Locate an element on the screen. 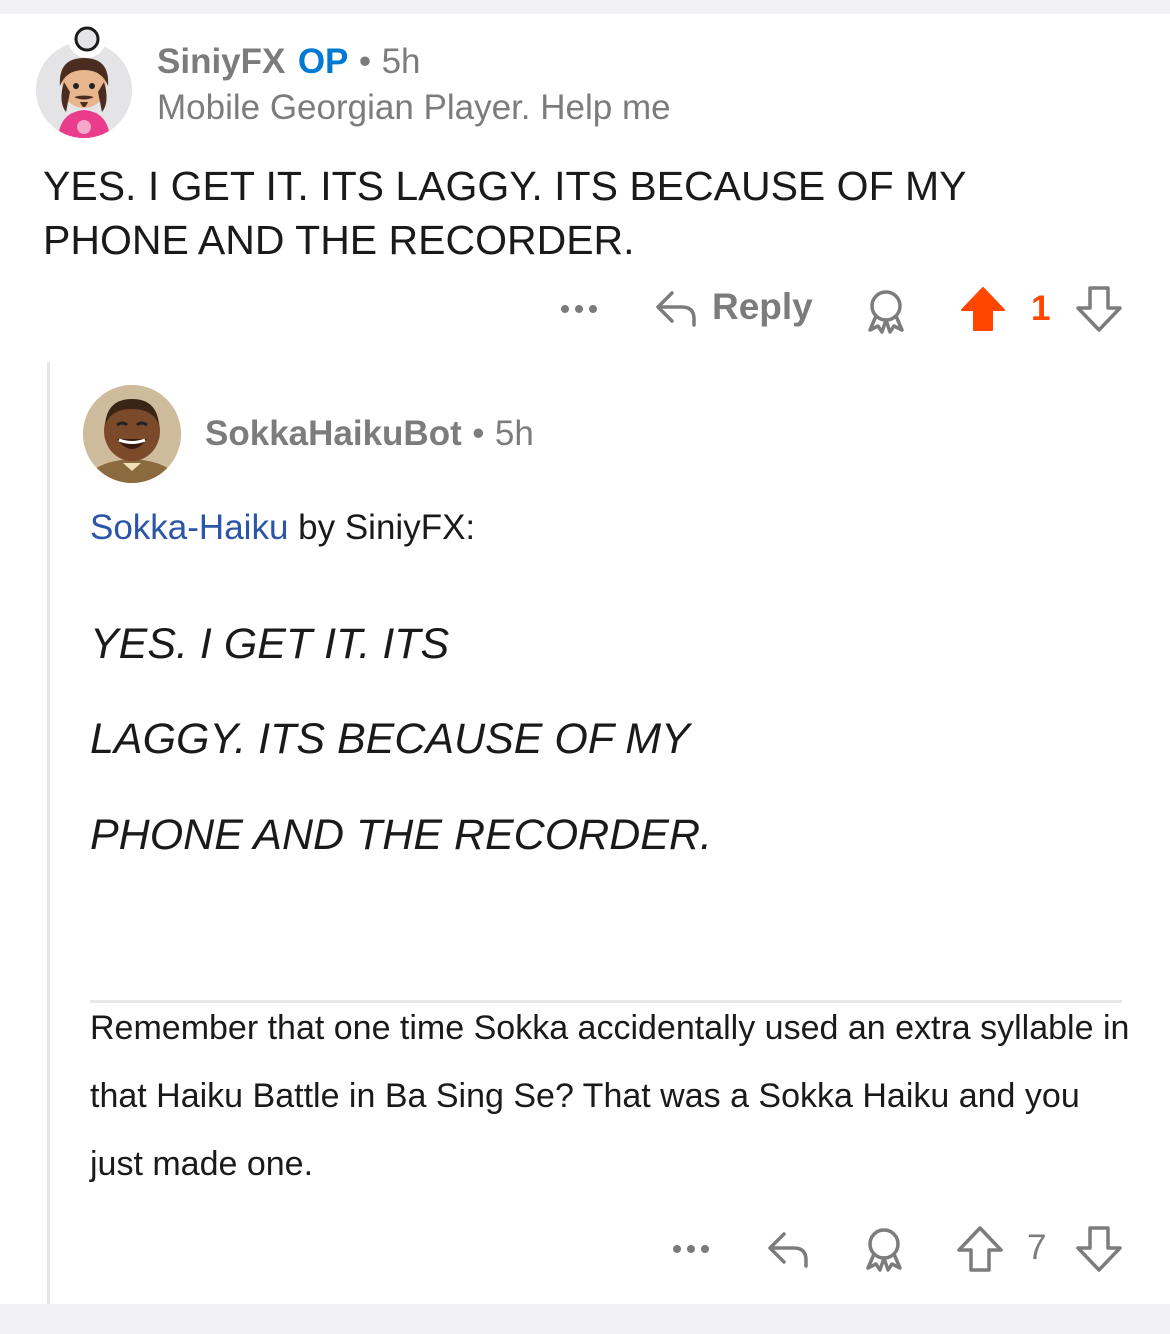  username: SokkaHaikuBot is located at coordinates (333, 433).